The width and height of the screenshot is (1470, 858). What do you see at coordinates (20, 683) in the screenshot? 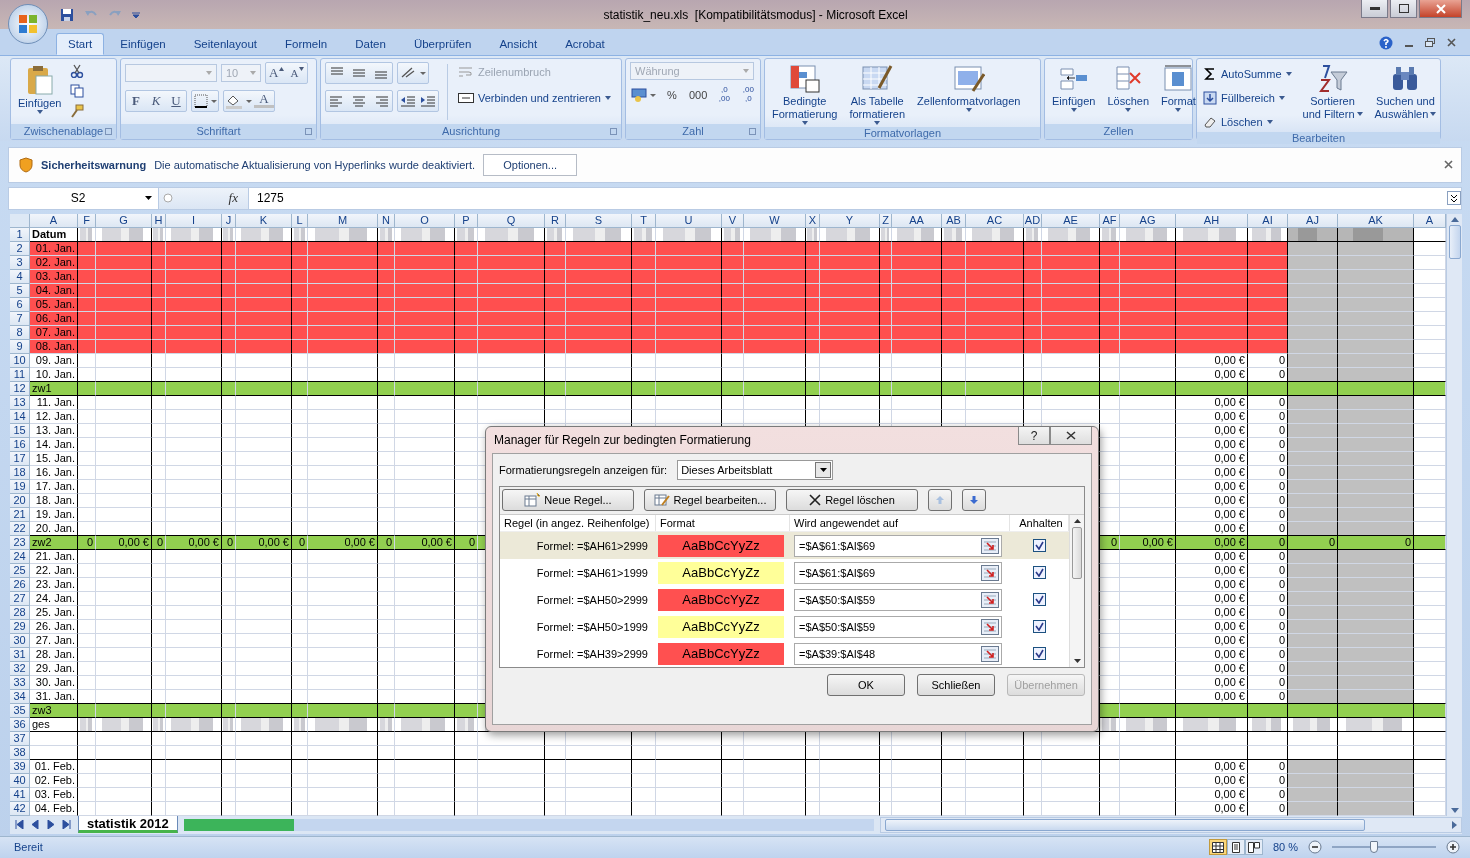
I see `row-header: 33` at bounding box center [20, 683].